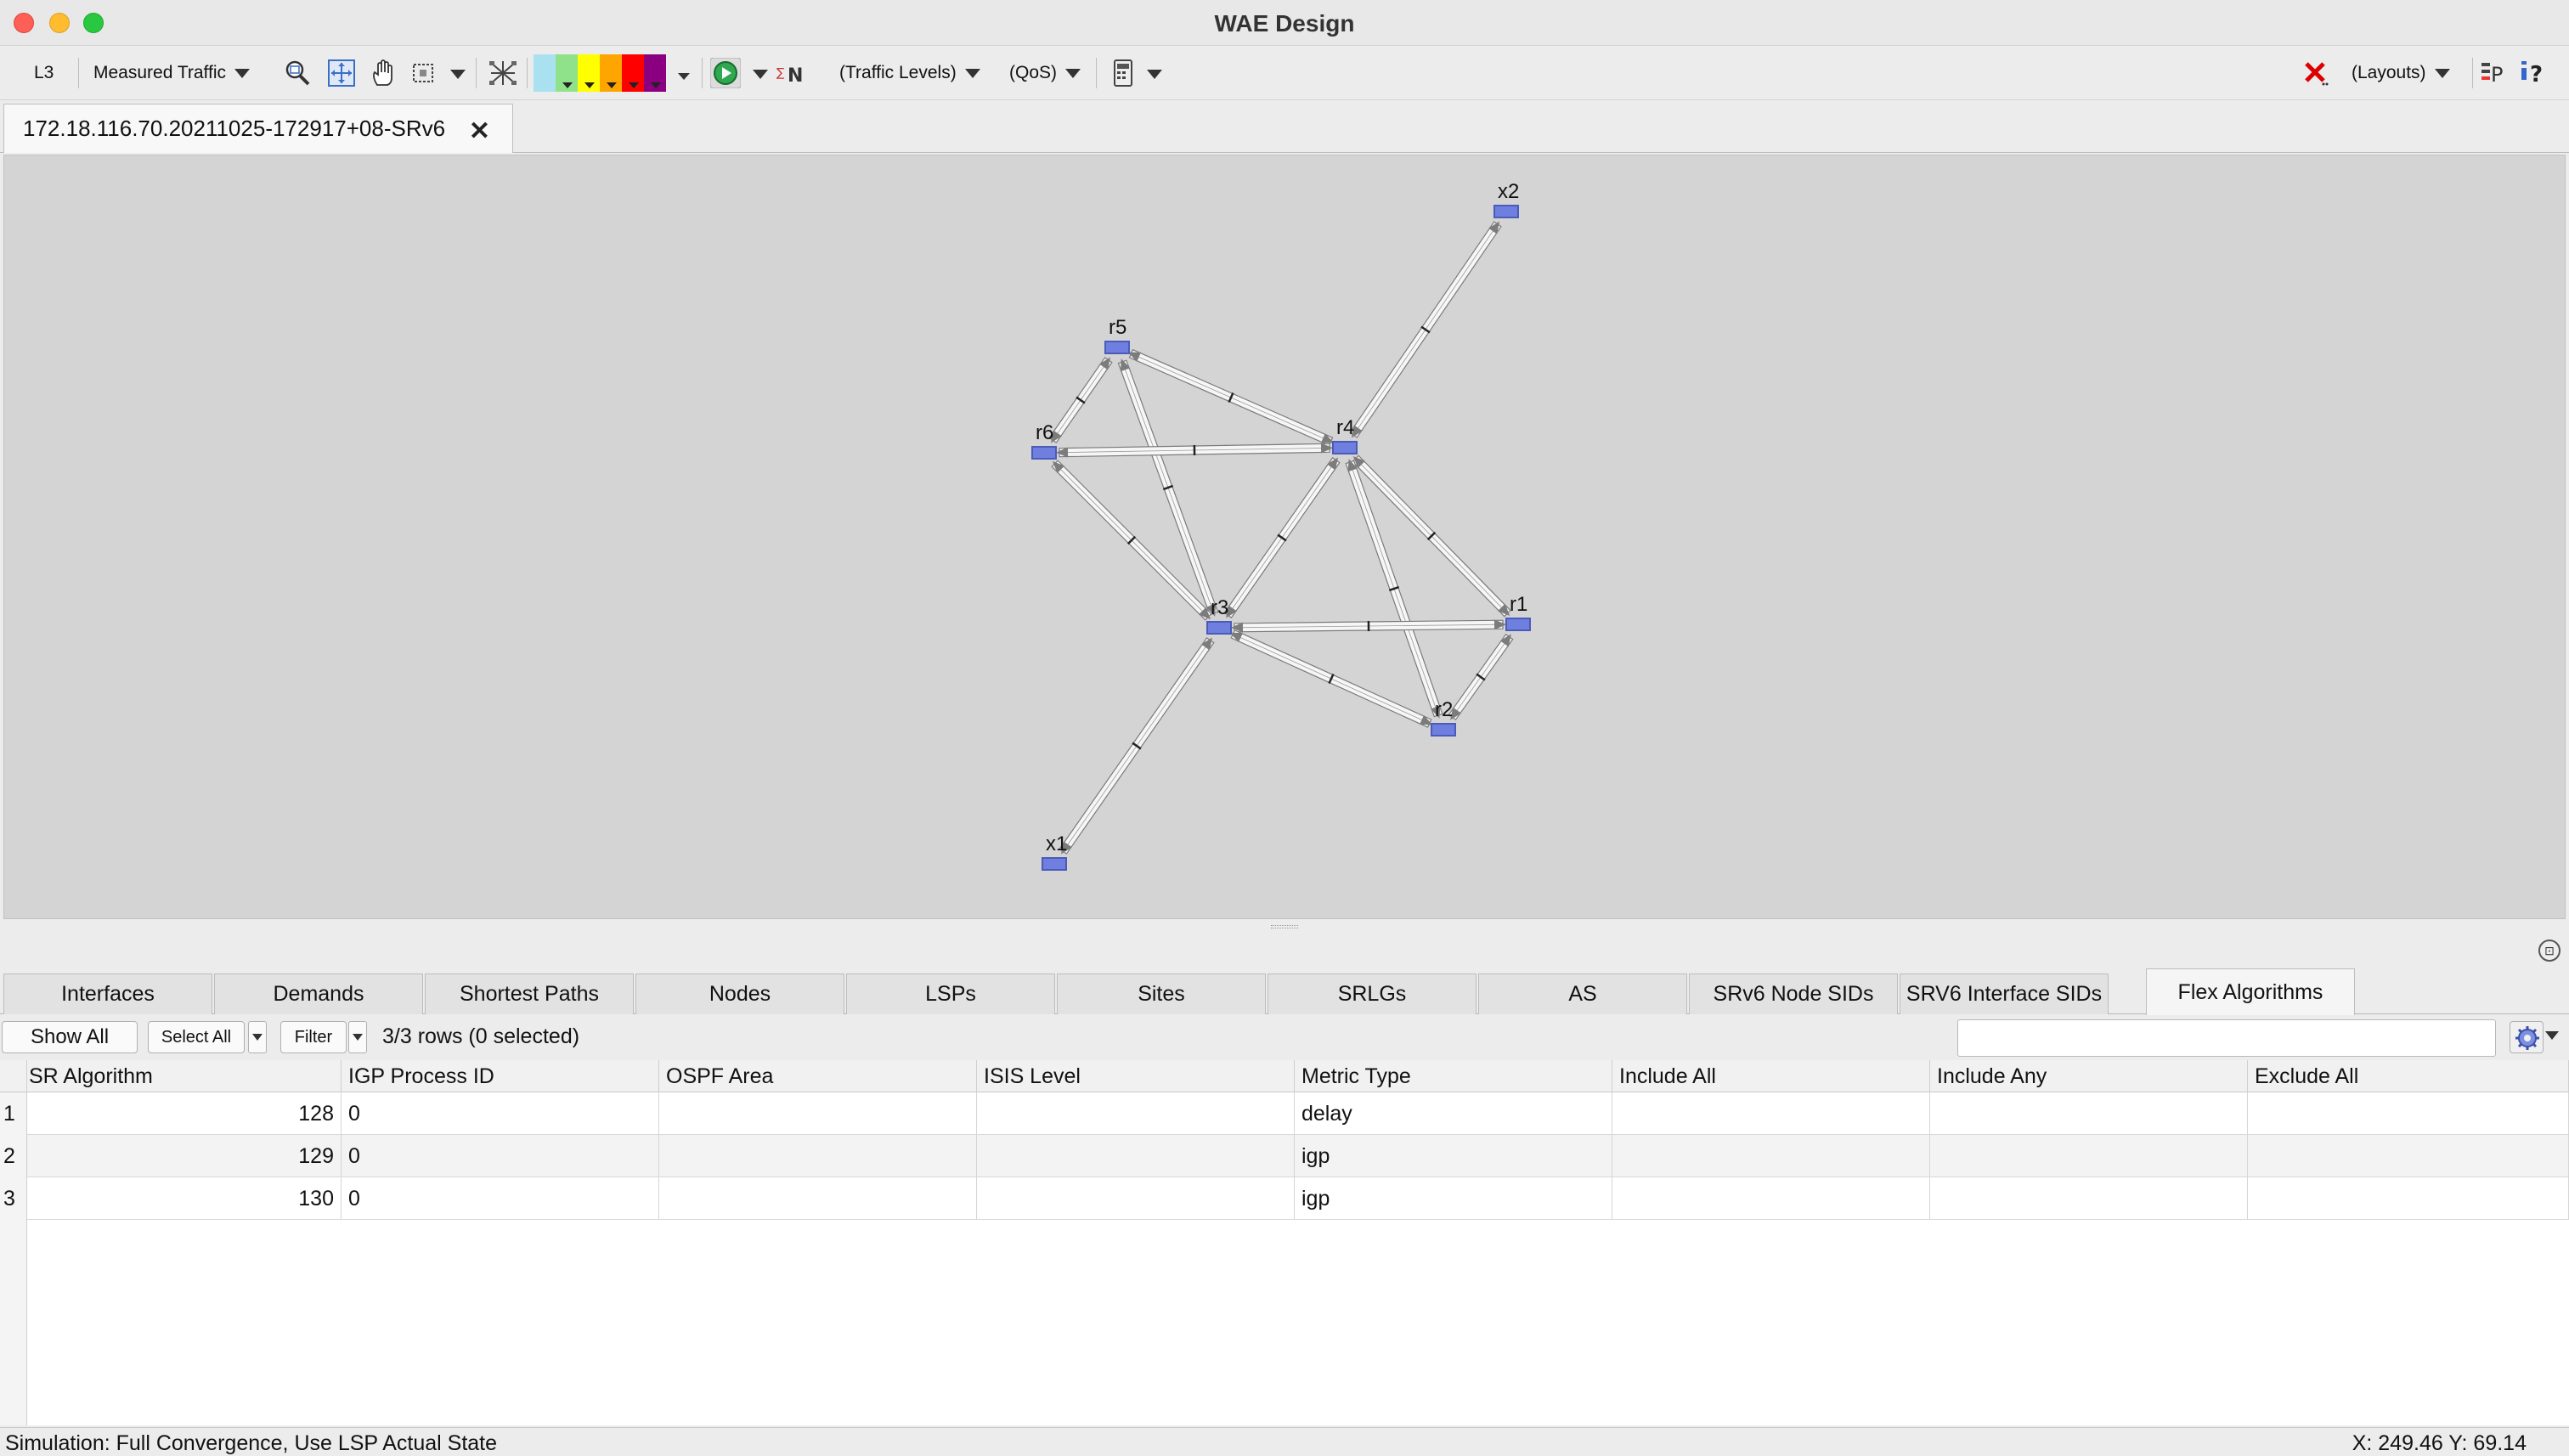  What do you see at coordinates (108, 994) in the screenshot?
I see `tab-interfaces: Interfaces` at bounding box center [108, 994].